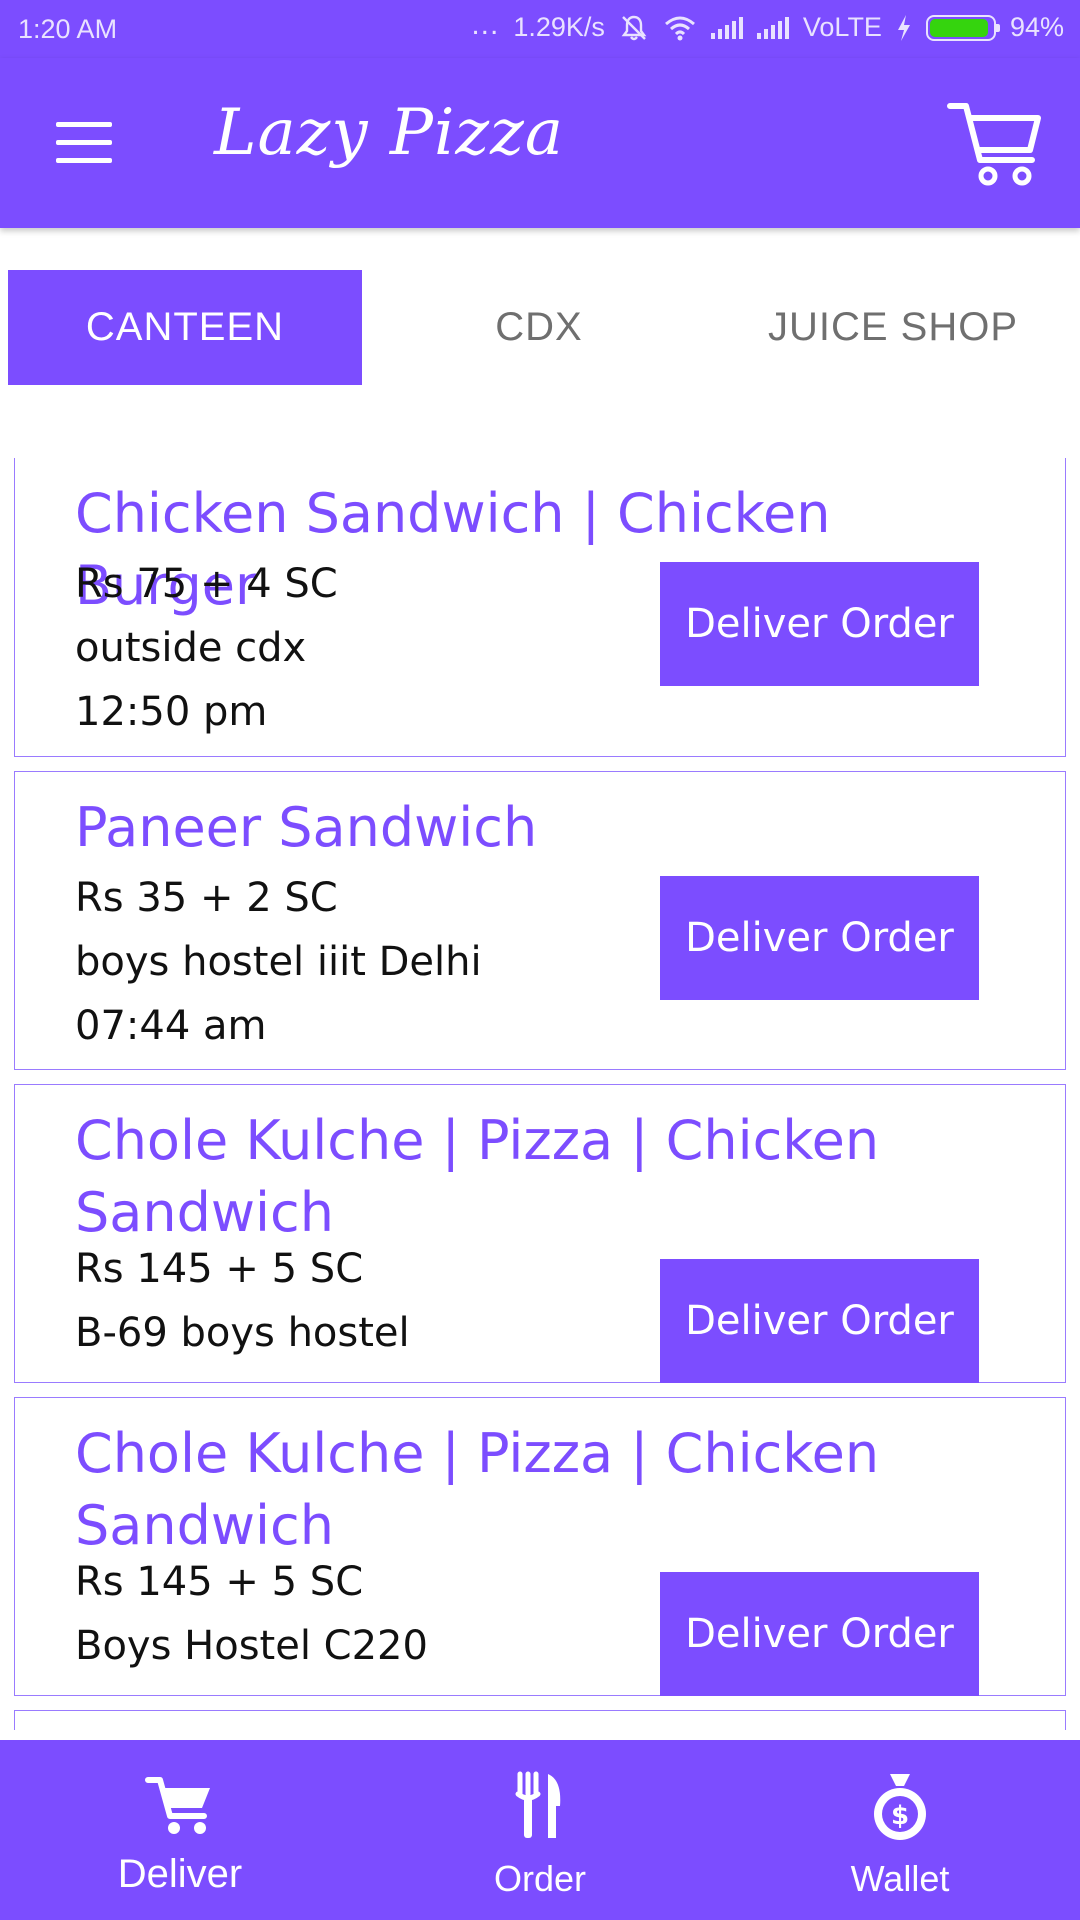  I want to click on order-details: Rs 145 + 5 SC Boys Hostel C220, so click(251, 1614).